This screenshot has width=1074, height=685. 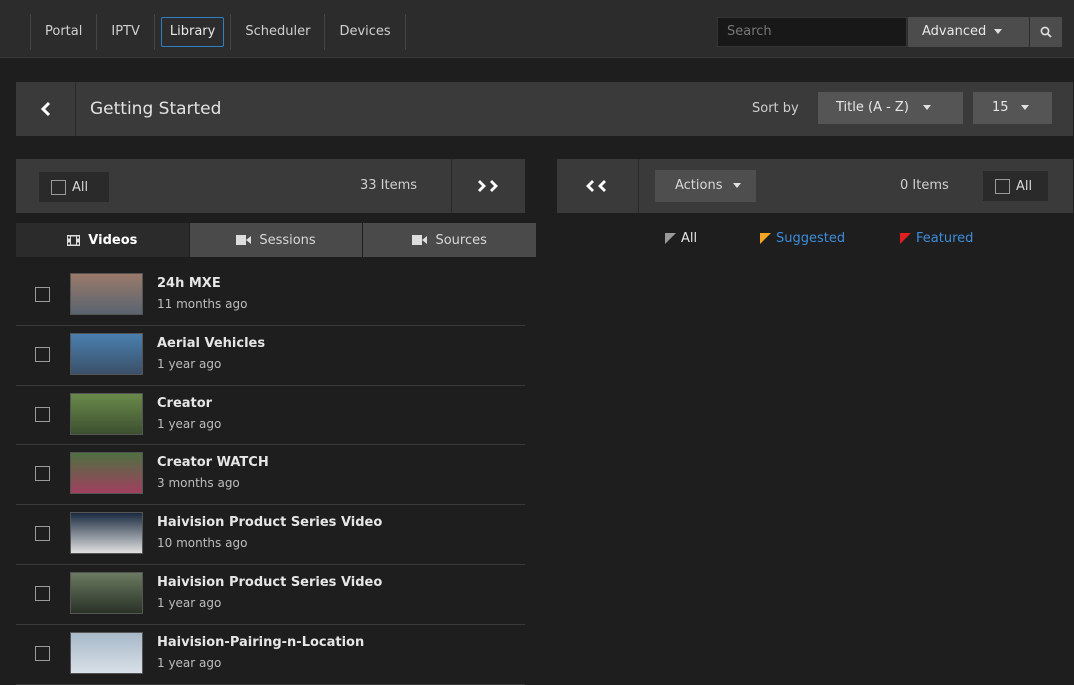 I want to click on select-all-checkbox: All, so click(x=74, y=187).